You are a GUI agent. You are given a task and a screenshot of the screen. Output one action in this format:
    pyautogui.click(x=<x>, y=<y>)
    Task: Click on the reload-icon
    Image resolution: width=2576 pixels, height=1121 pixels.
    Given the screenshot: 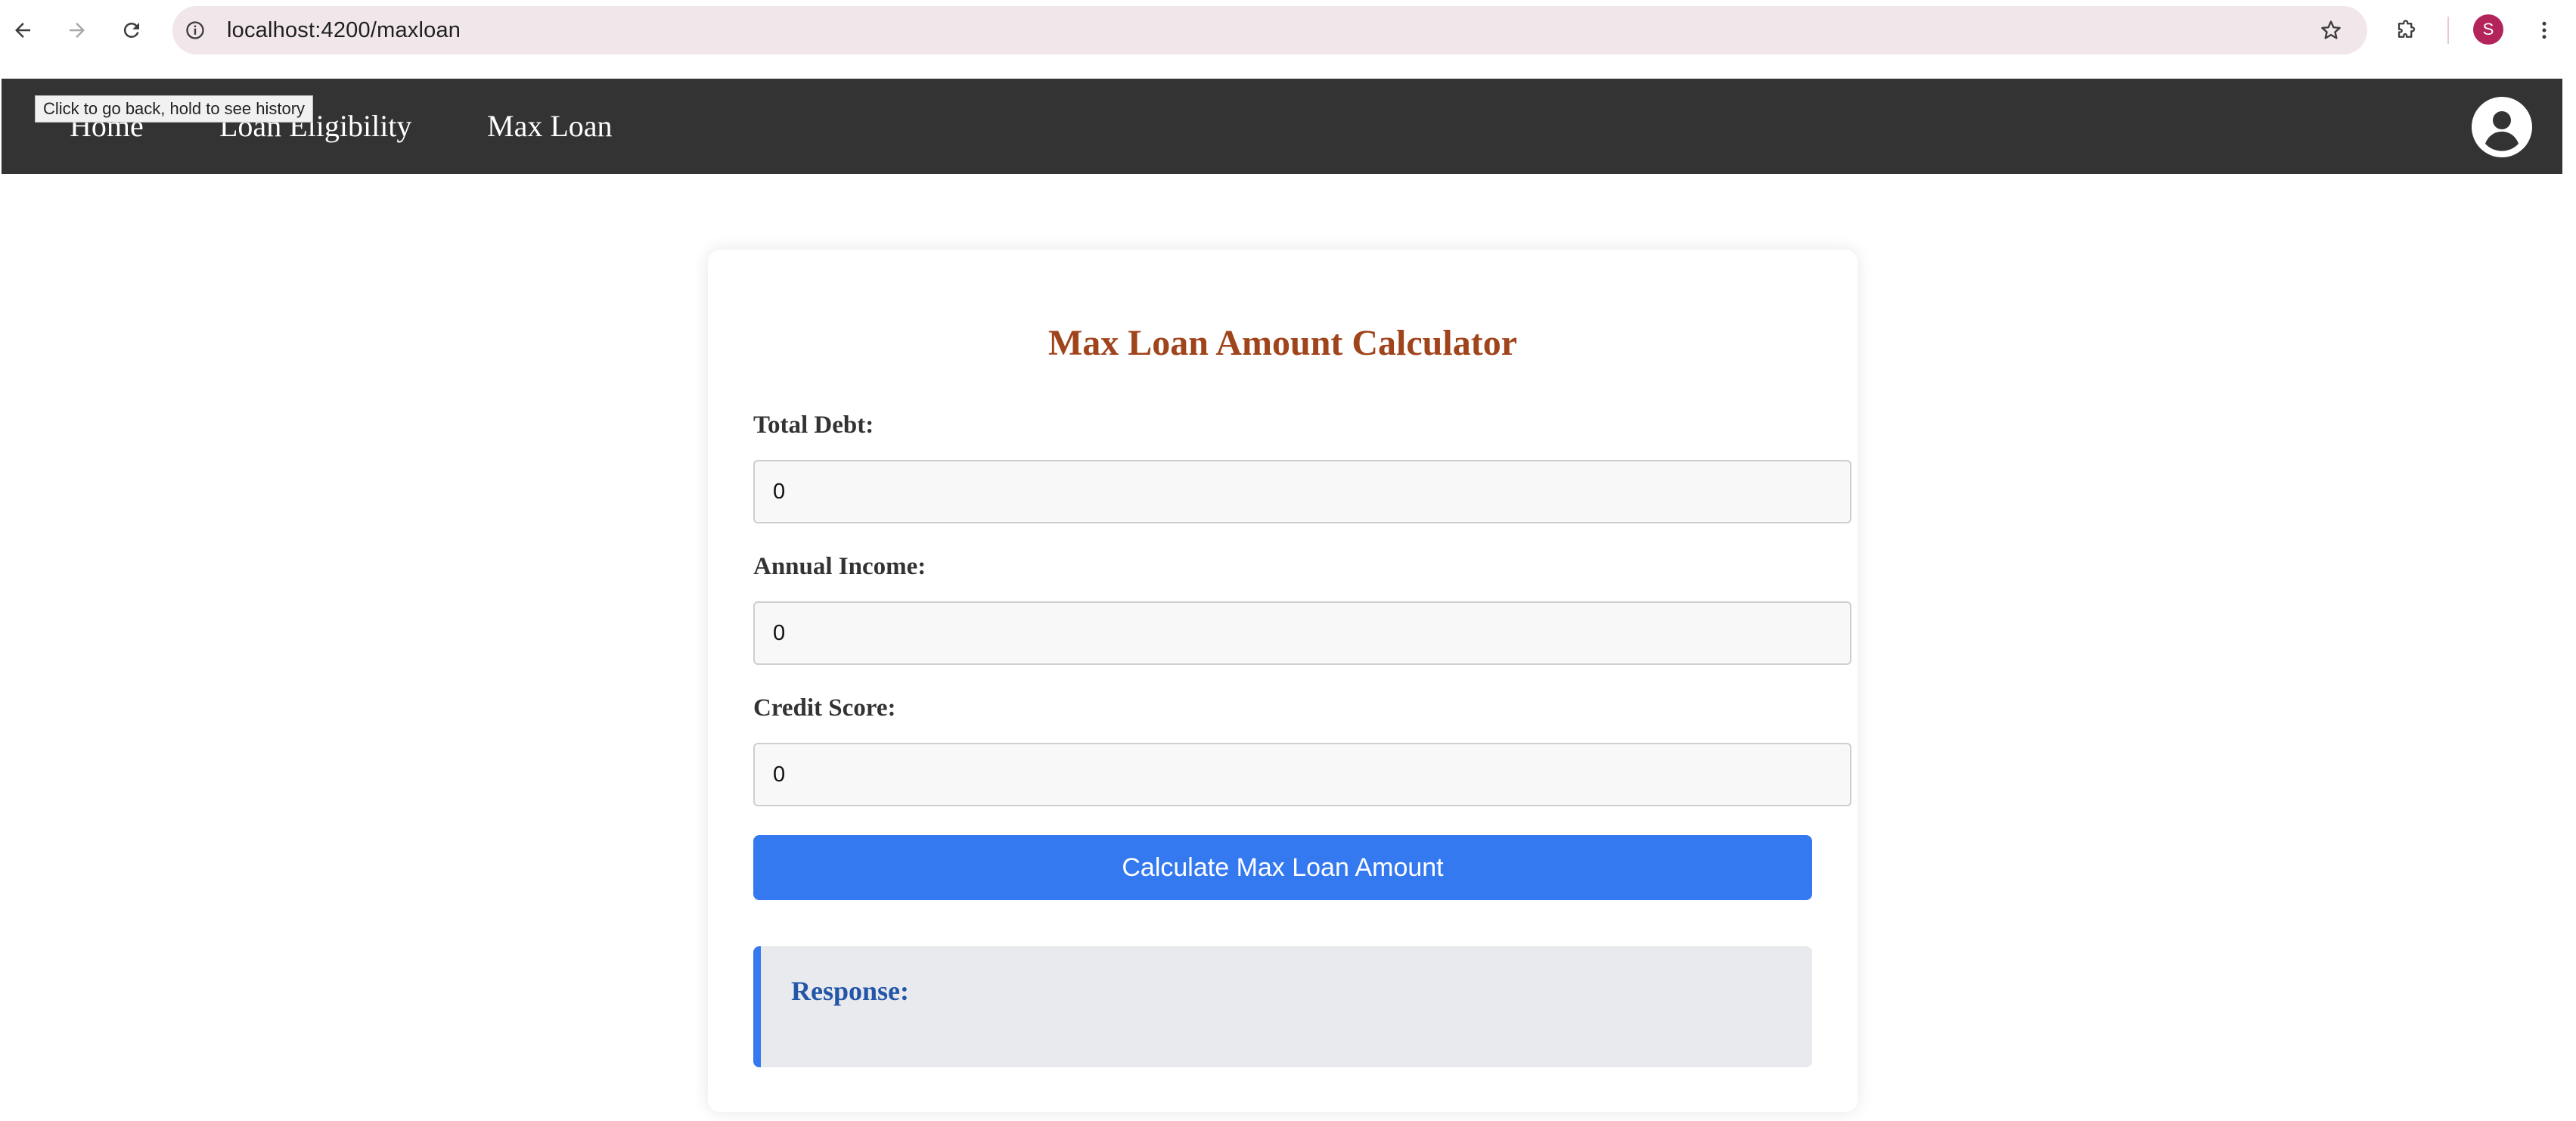 What is the action you would take?
    pyautogui.click(x=131, y=30)
    